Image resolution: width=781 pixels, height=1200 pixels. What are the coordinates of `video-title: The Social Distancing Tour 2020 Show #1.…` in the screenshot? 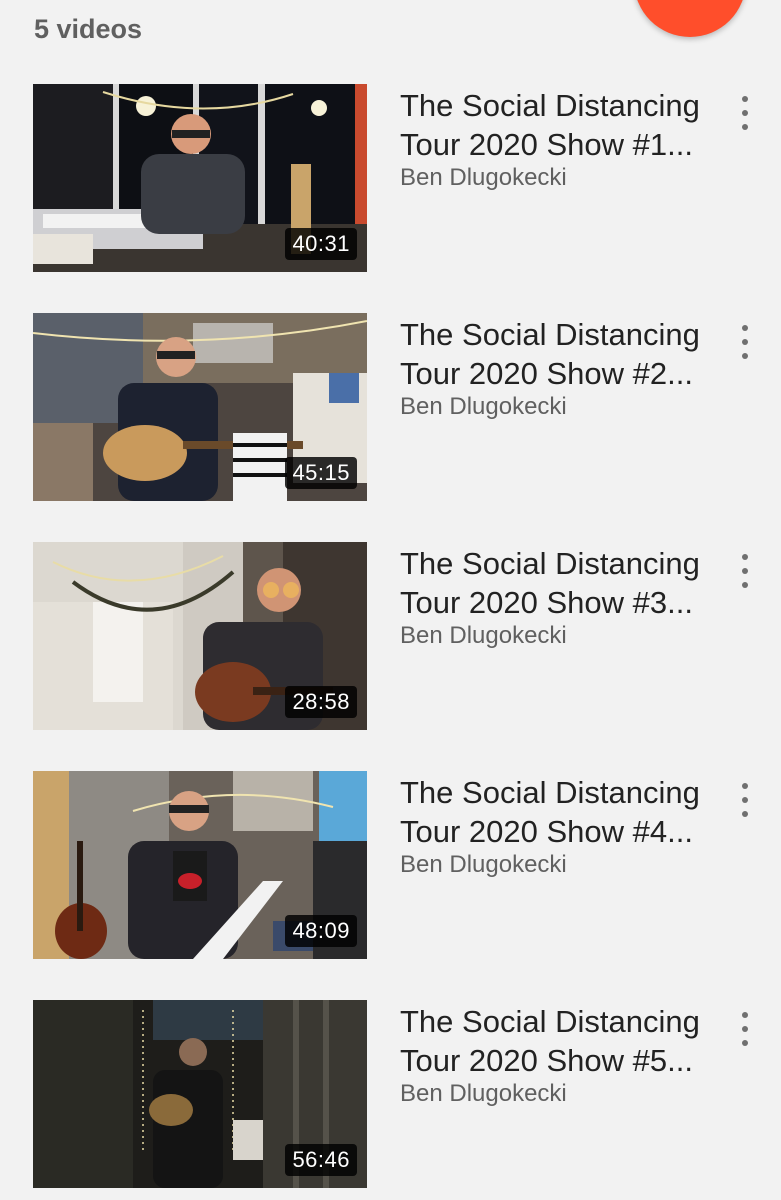 It's located at (562, 125).